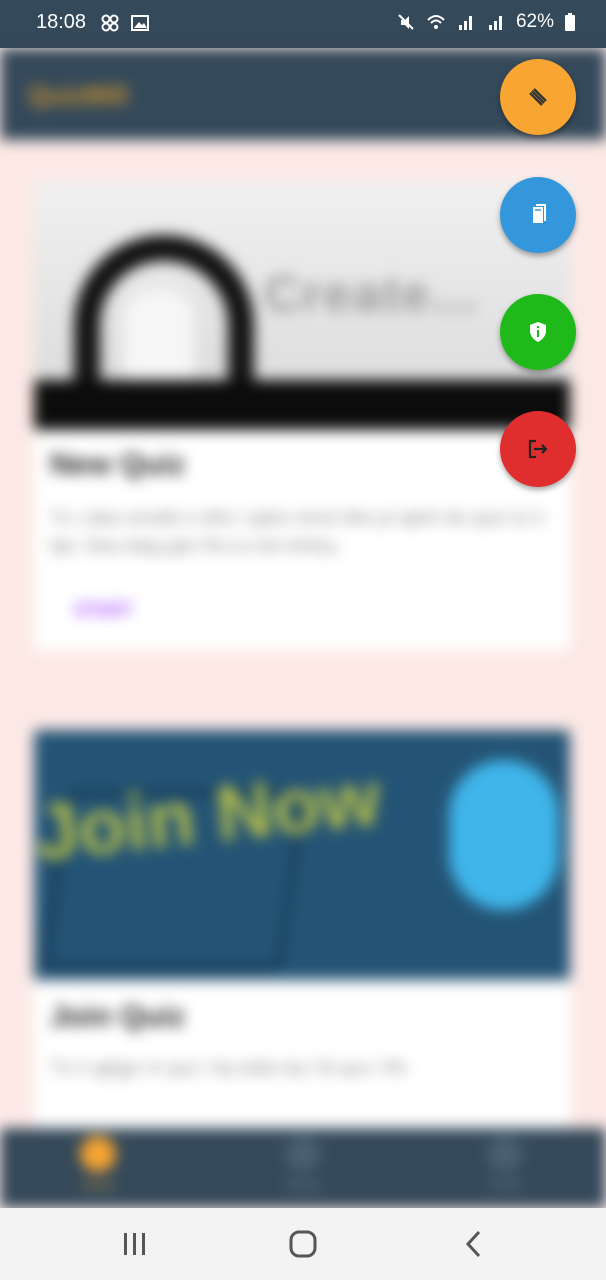  What do you see at coordinates (78, 95) in the screenshot?
I see `app-title: QuizMill` at bounding box center [78, 95].